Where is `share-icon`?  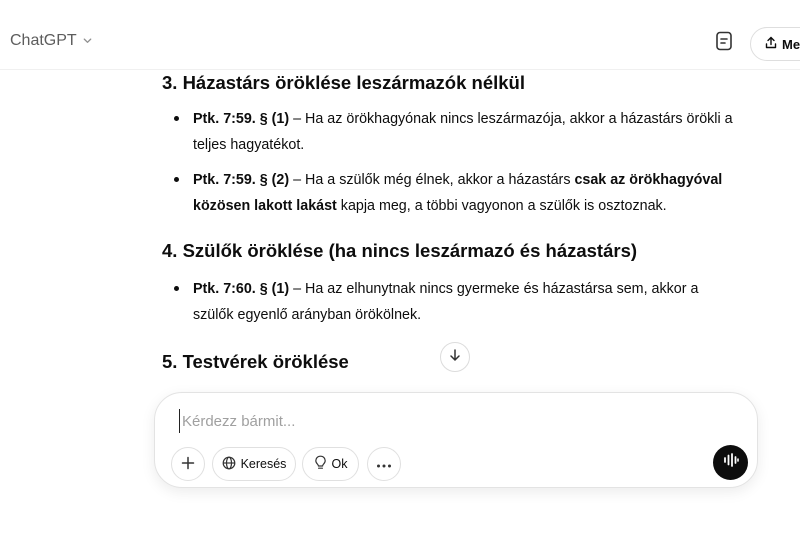 share-icon is located at coordinates (771, 44).